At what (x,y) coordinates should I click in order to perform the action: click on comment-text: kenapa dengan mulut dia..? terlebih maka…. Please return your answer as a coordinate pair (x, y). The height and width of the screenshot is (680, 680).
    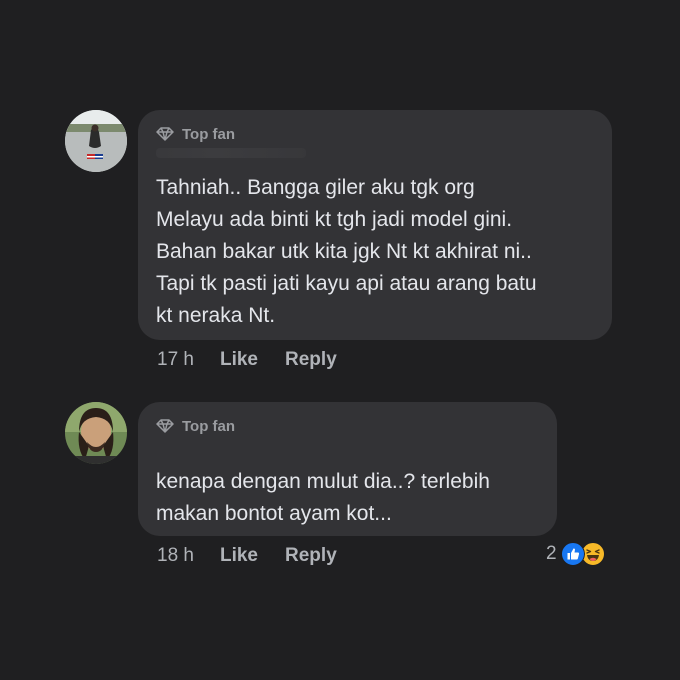
    Looking at the image, I should click on (323, 497).